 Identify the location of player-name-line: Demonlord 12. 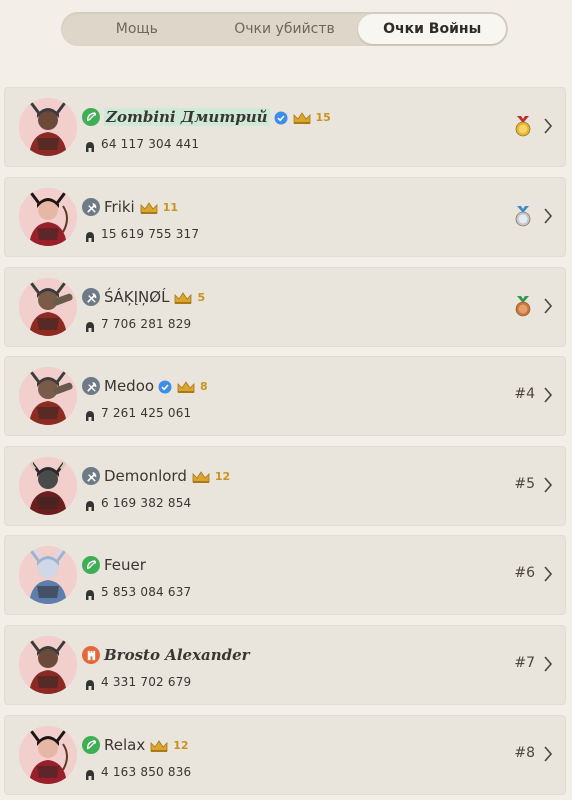
(156, 476).